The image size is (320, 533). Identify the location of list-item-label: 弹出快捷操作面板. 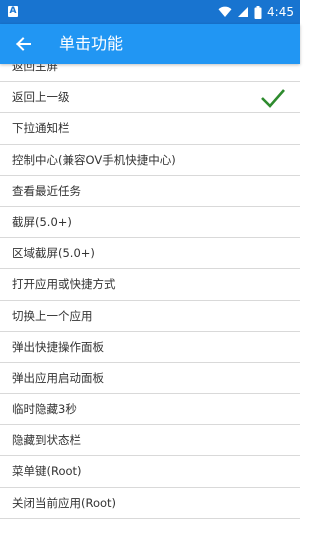
(58, 346).